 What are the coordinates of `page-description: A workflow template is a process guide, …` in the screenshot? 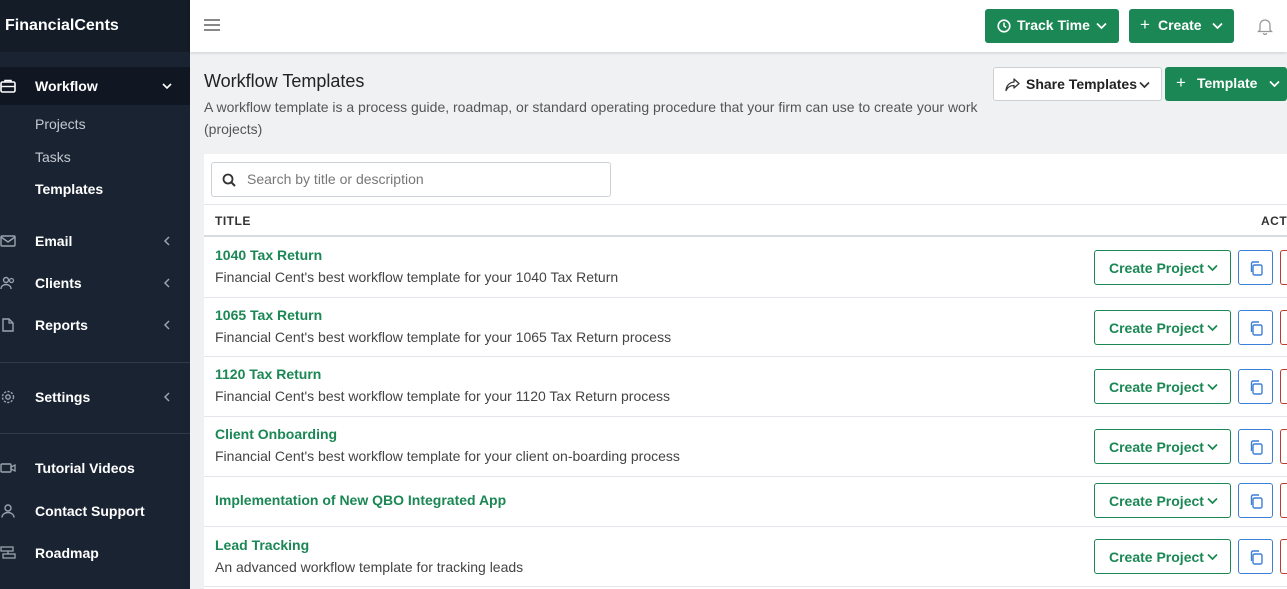 It's located at (591, 118).